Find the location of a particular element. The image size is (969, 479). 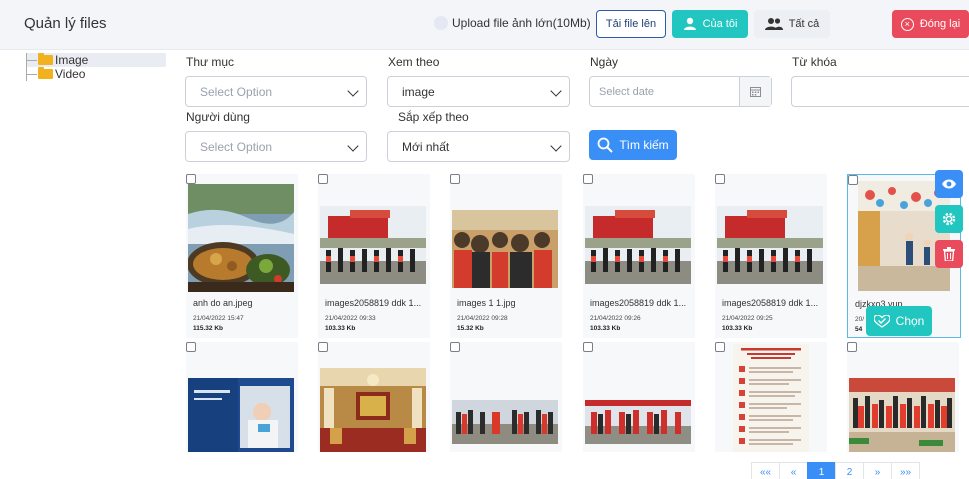

choose-label: Chọn is located at coordinates (910, 321).